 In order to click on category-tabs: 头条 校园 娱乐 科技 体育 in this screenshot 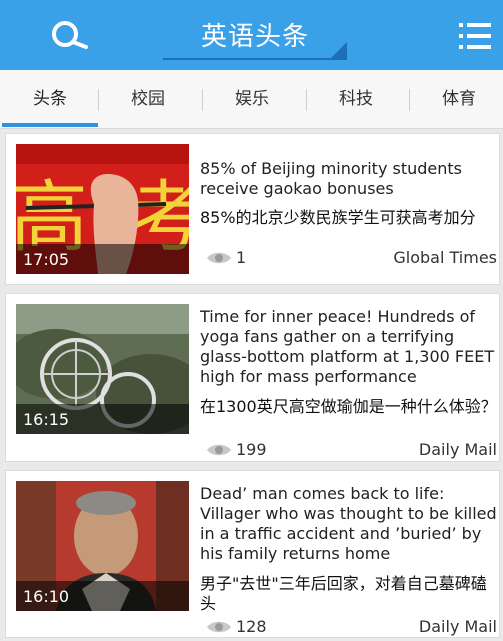, I will do `click(251, 99)`.